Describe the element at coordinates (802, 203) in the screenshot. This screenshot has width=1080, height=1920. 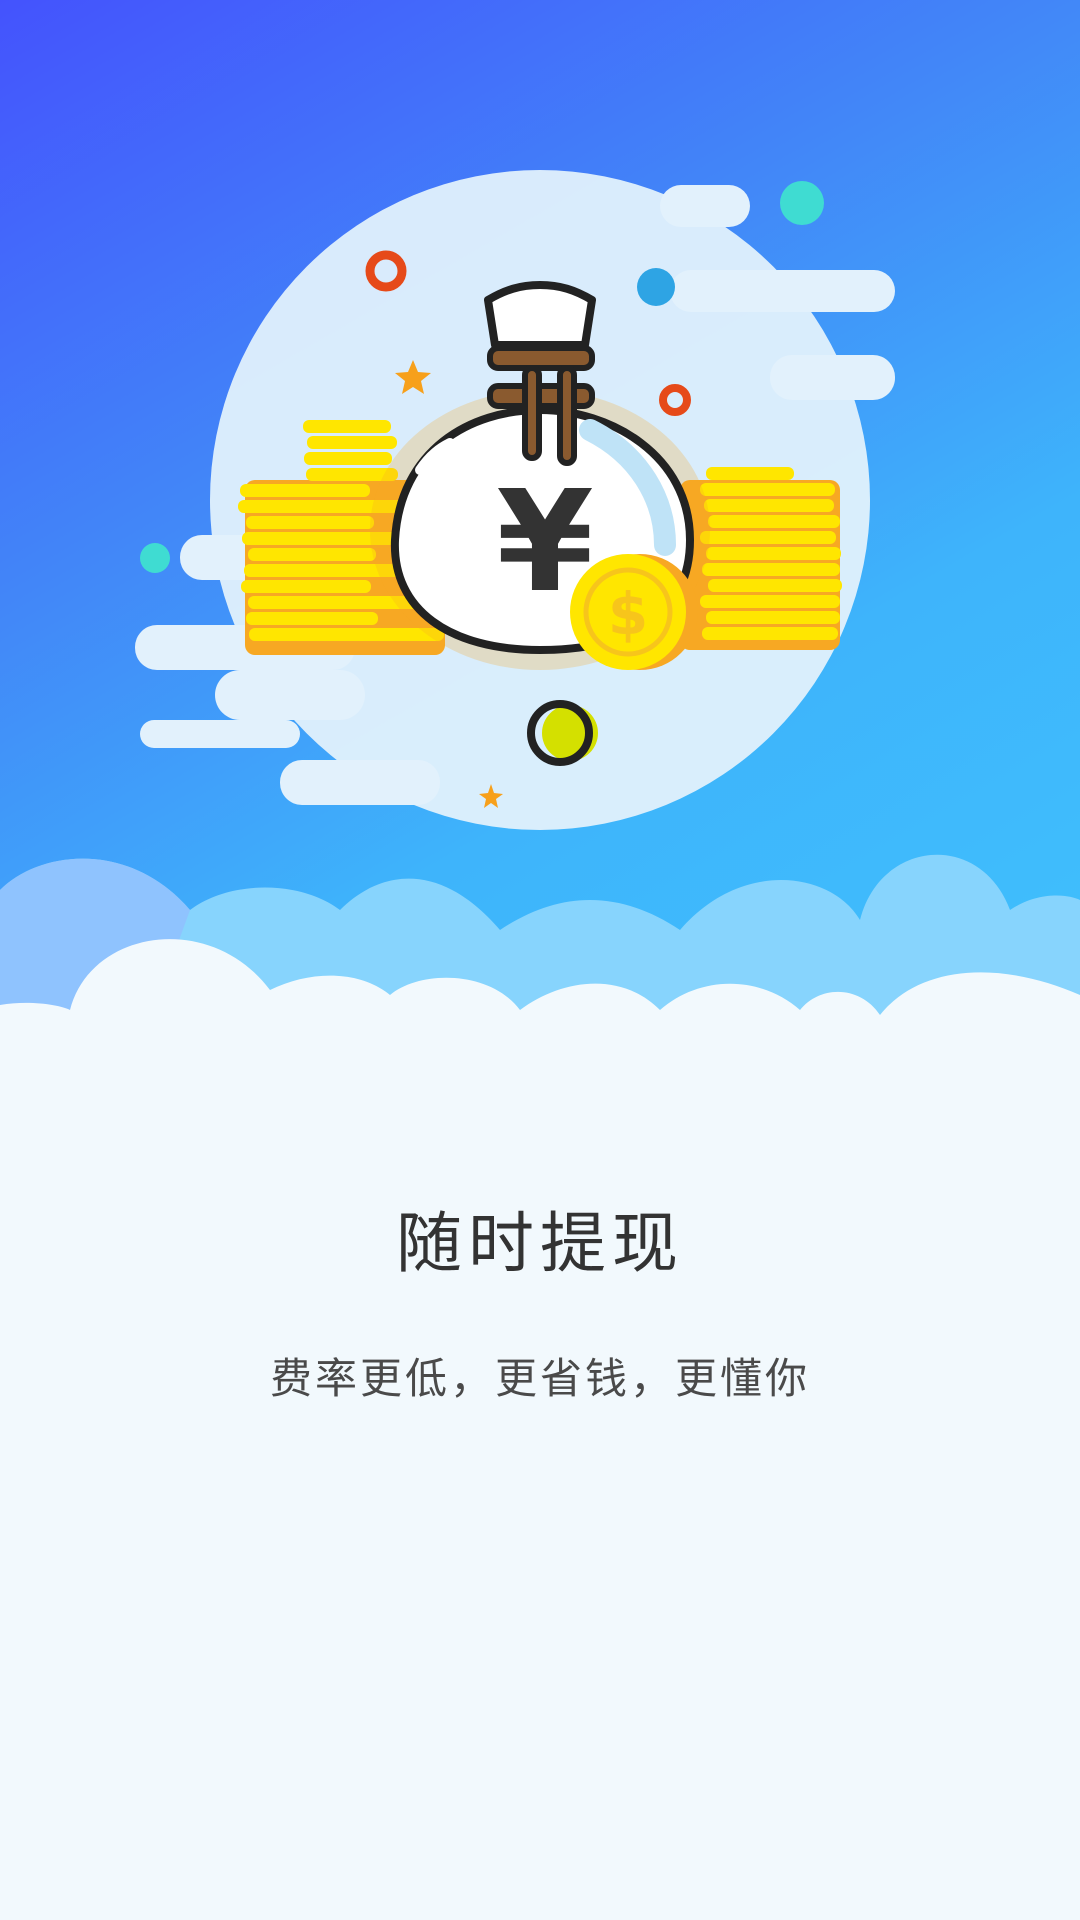
I see `dot-teal` at that location.